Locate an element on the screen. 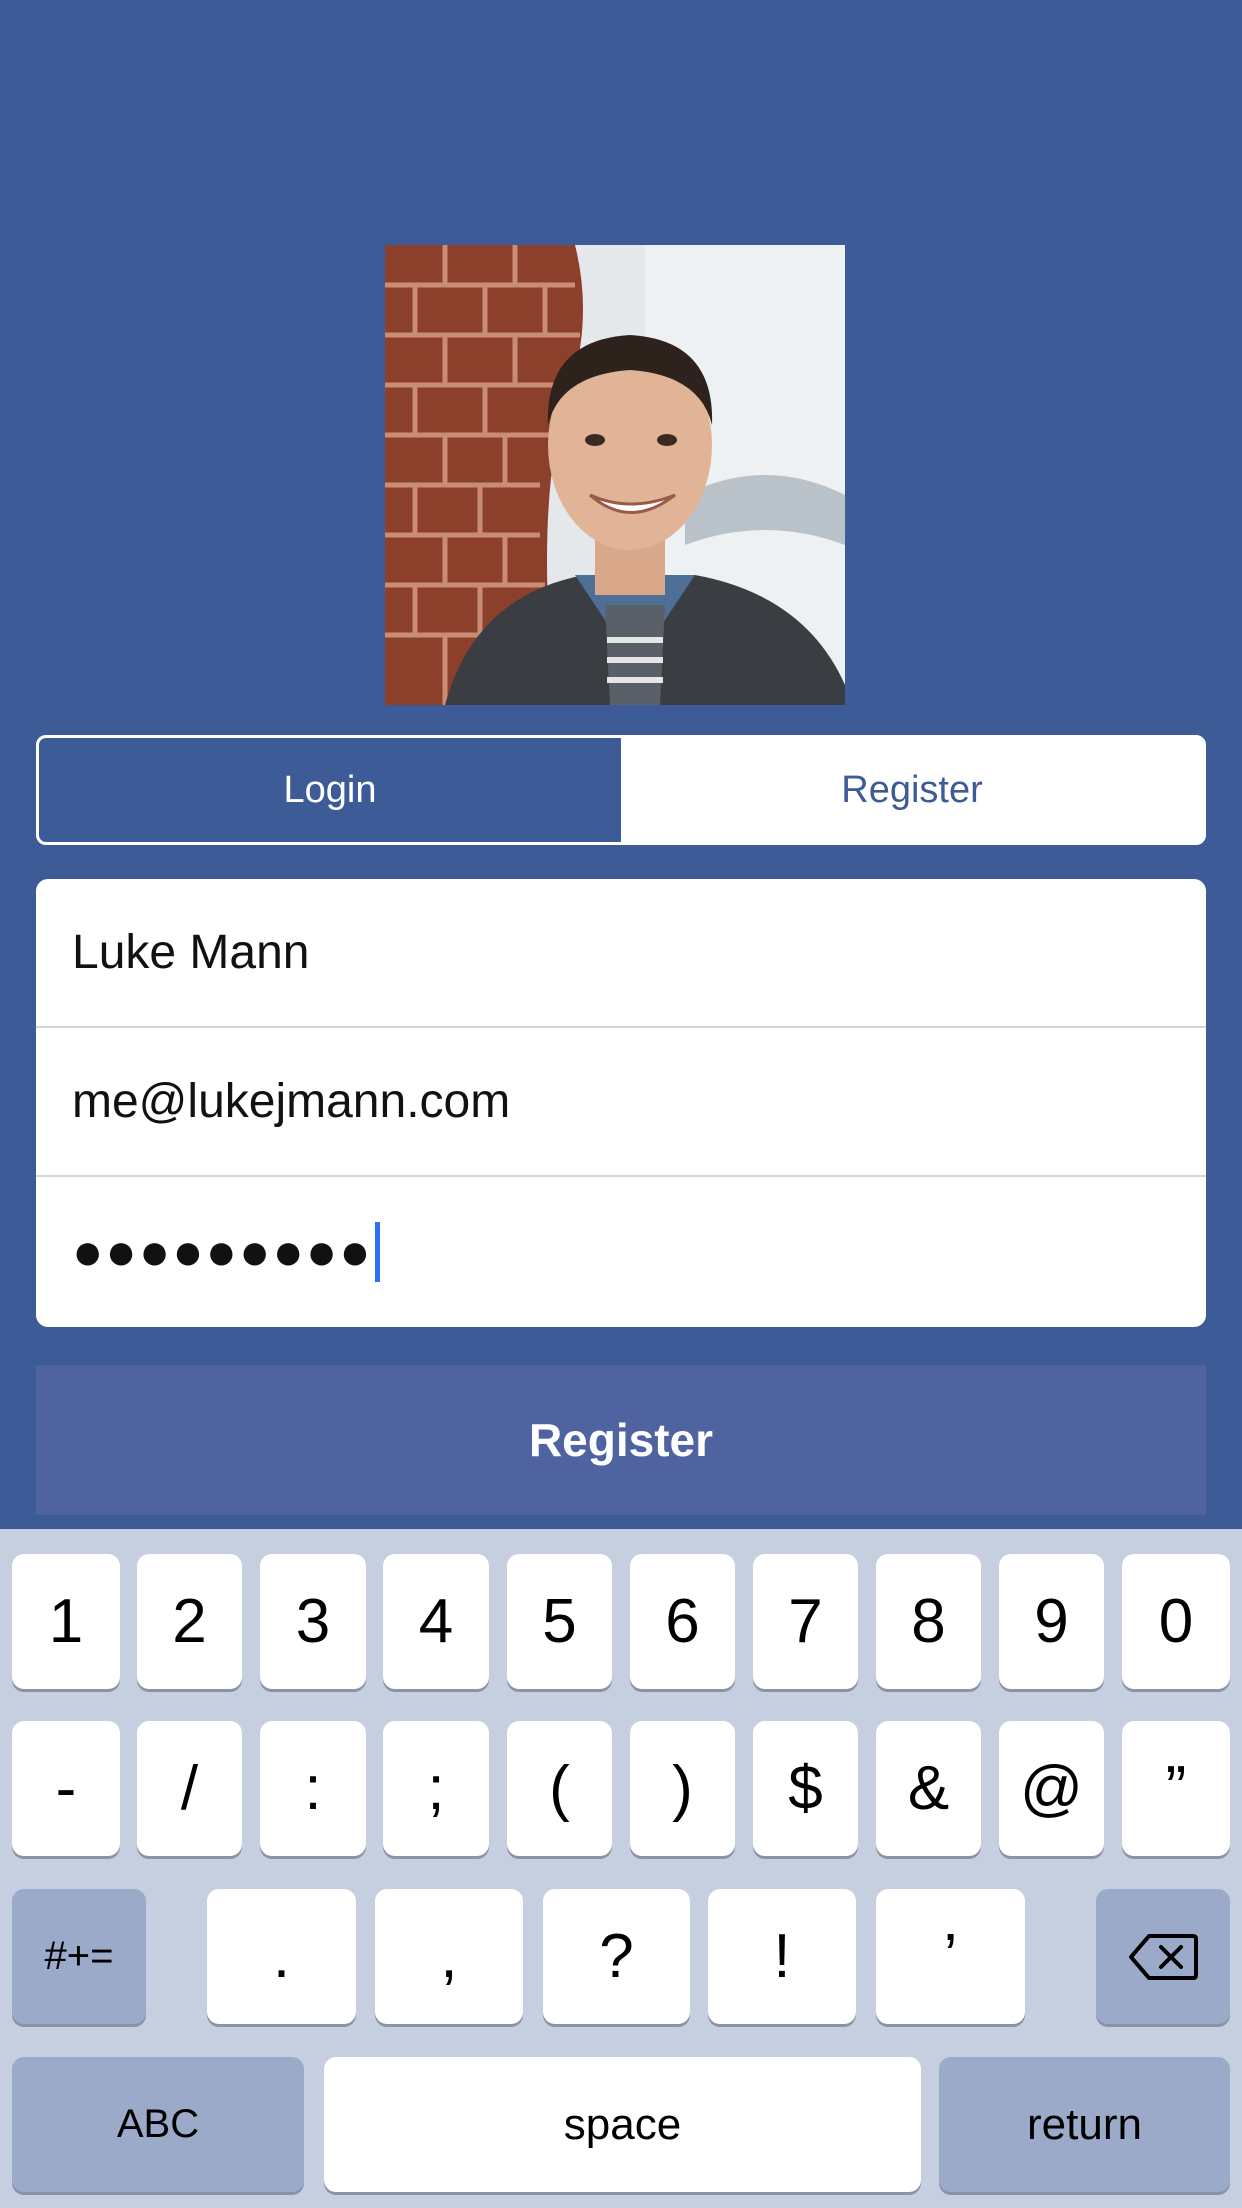 This screenshot has height=2208, width=1242. key-8: 8 is located at coordinates (928, 1621).